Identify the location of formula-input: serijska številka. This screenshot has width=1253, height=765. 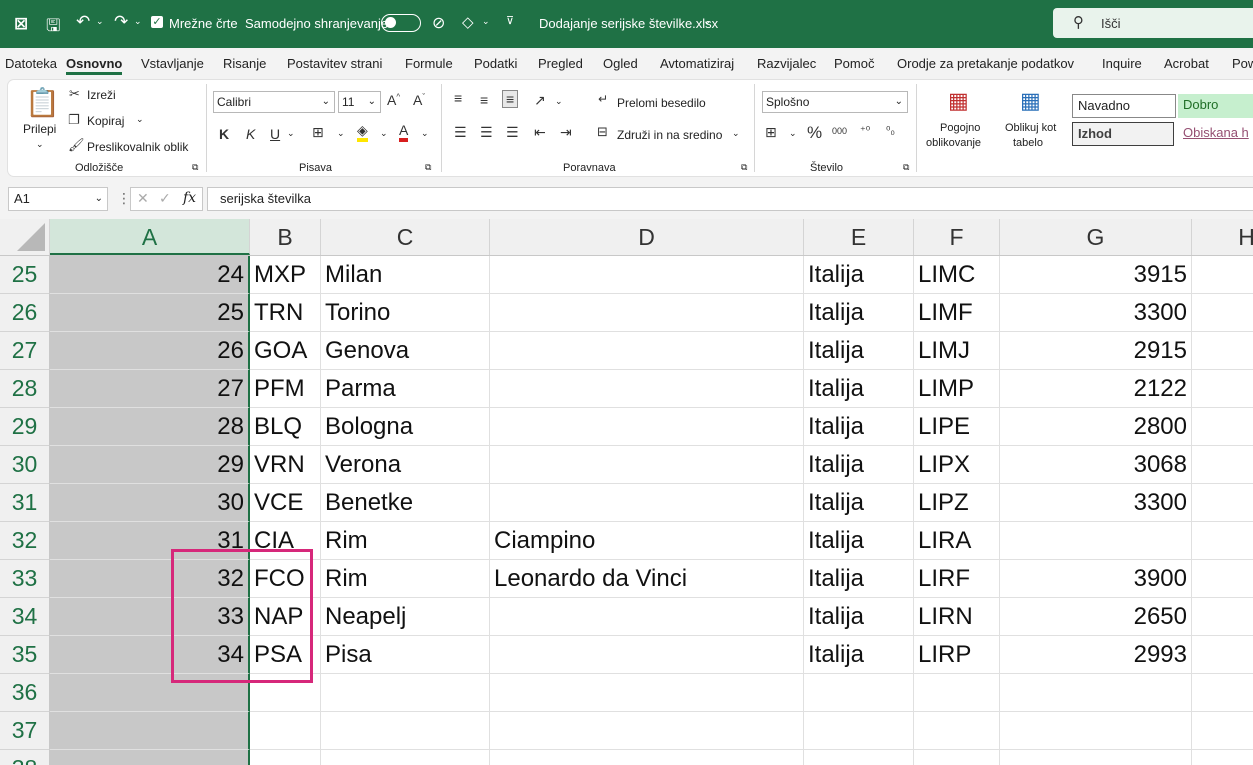
(730, 199).